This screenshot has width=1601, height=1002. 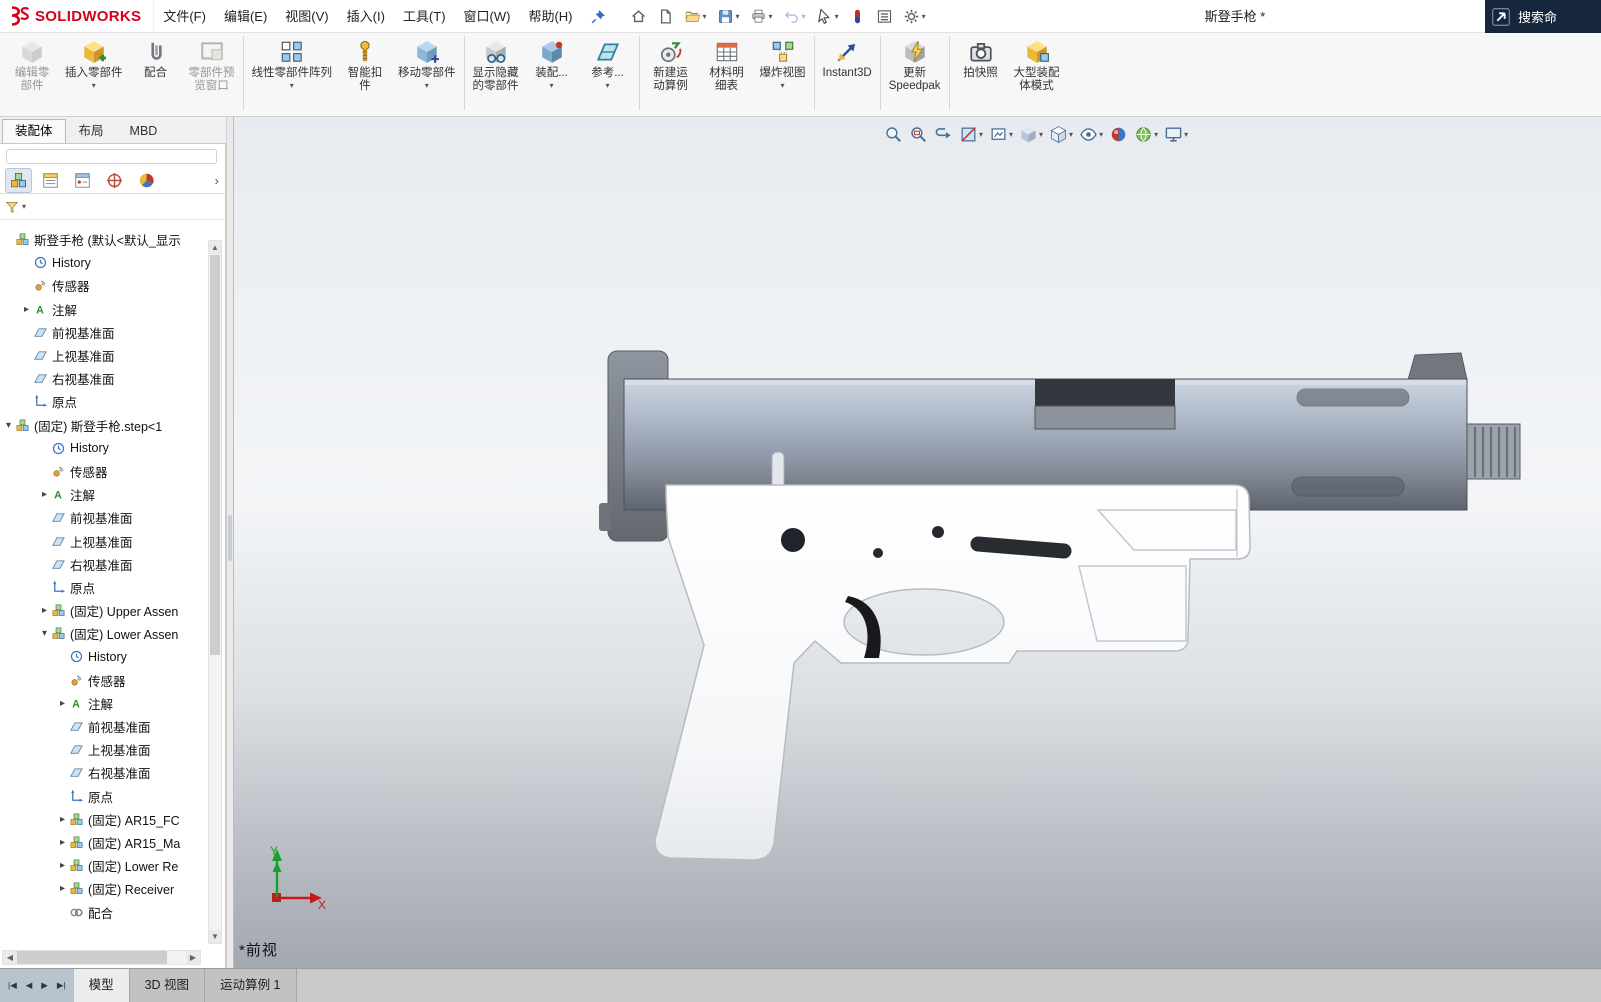 What do you see at coordinates (761, 16) in the screenshot?
I see `print-button: ▾` at bounding box center [761, 16].